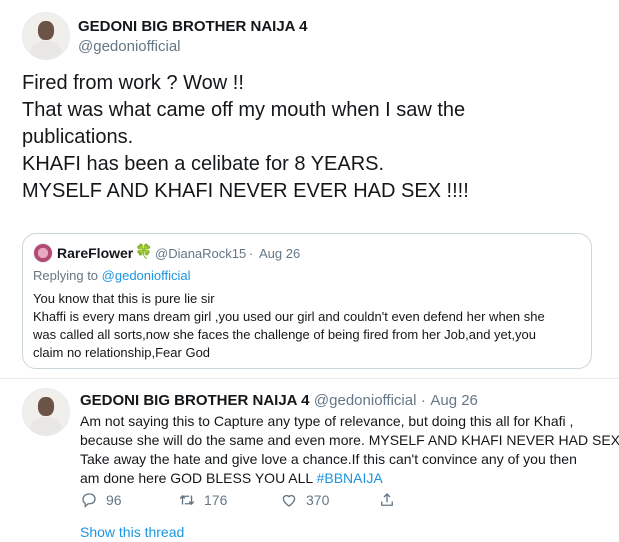 Image resolution: width=619 pixels, height=542 pixels. Describe the element at coordinates (144, 251) in the screenshot. I see `clover-emoji-icon: 🍀` at that location.